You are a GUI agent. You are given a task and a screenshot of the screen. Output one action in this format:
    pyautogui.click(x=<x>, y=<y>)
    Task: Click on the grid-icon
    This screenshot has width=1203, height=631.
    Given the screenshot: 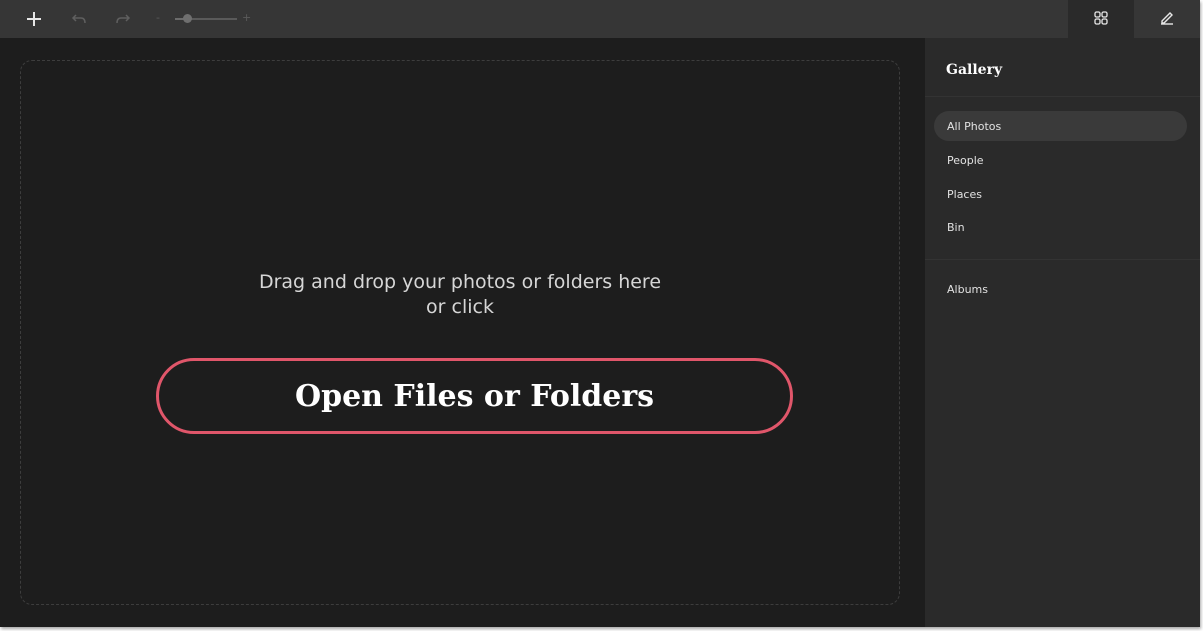 What is the action you would take?
    pyautogui.click(x=1101, y=19)
    